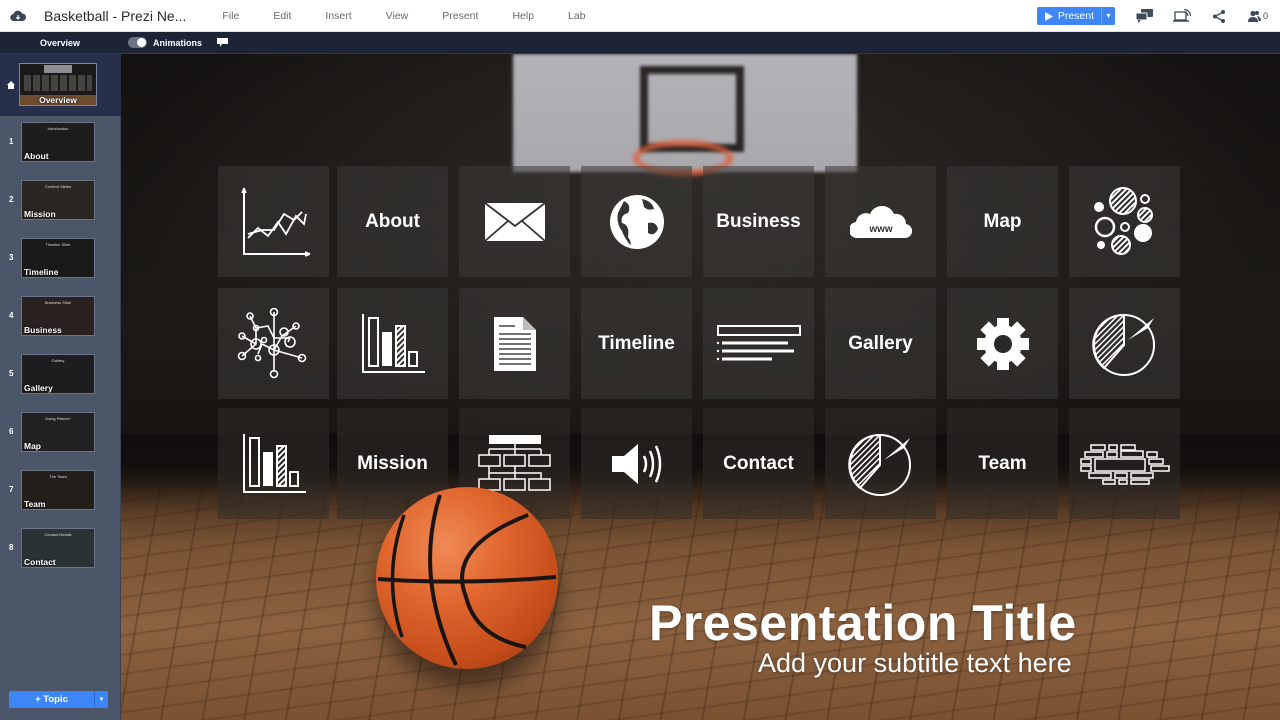  What do you see at coordinates (41, 272) in the screenshot?
I see `topic-label: Timeline` at bounding box center [41, 272].